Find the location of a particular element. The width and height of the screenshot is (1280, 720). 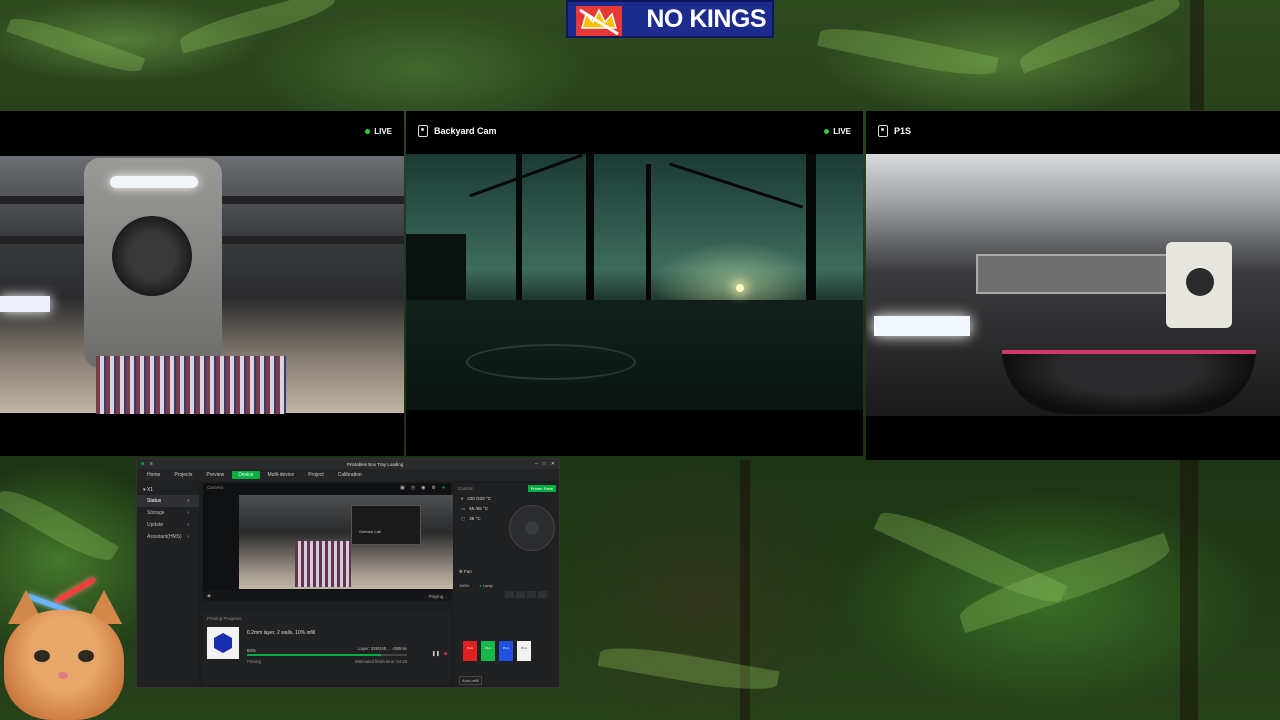

title-bar: ■ ≡ Printables Box Tray Loading – □ ✕ is located at coordinates (348, 464).